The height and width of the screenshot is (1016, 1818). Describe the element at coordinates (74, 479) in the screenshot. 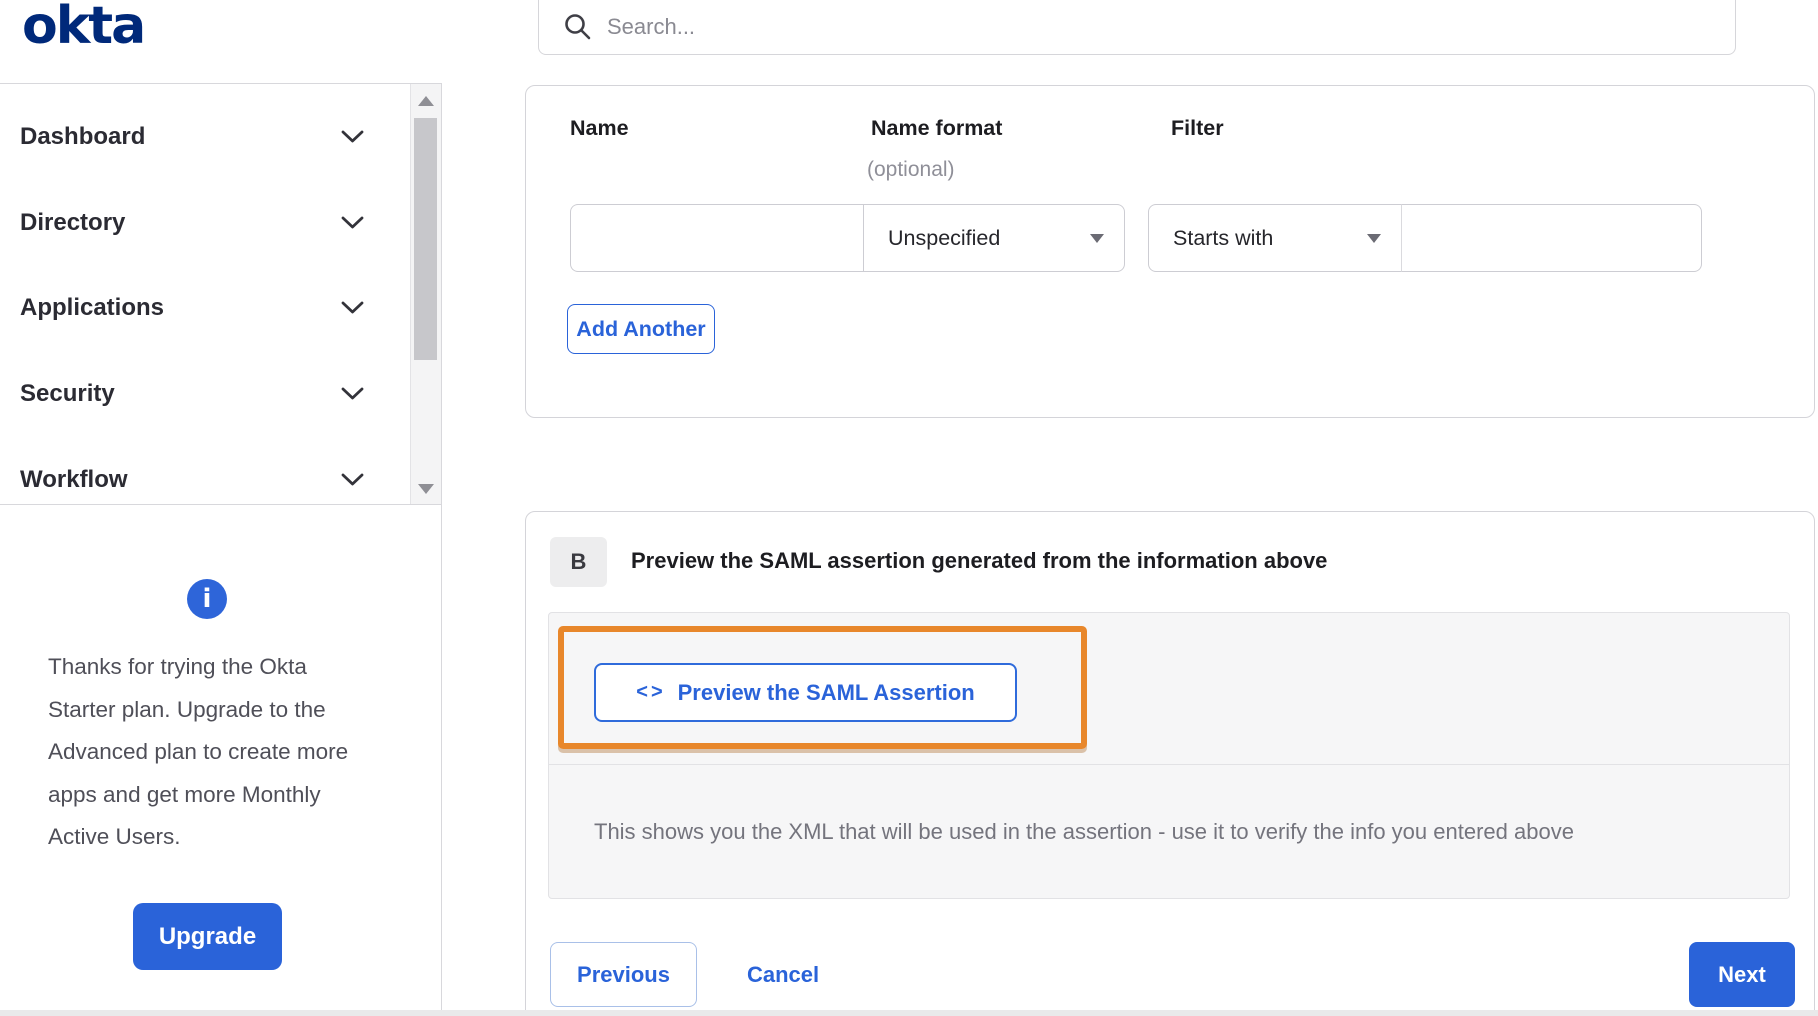

I see `sidebar-item-label: Workflow` at that location.